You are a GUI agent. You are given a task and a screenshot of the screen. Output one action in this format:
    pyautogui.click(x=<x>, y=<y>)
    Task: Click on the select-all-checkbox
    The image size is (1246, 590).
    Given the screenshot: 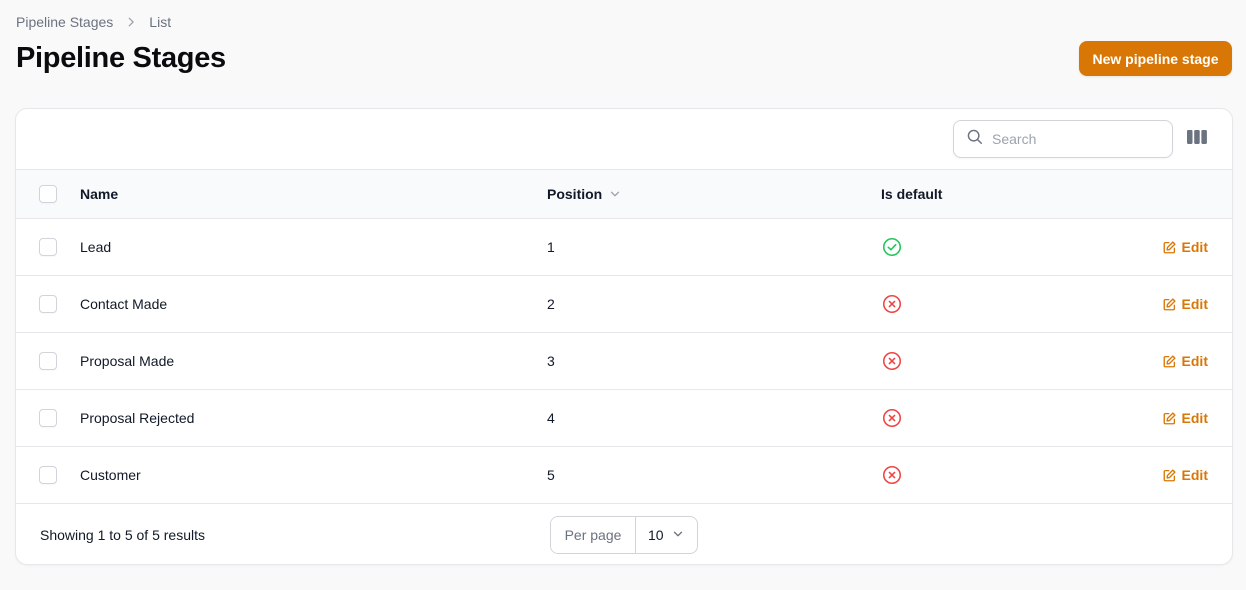 What is the action you would take?
    pyautogui.click(x=48, y=194)
    